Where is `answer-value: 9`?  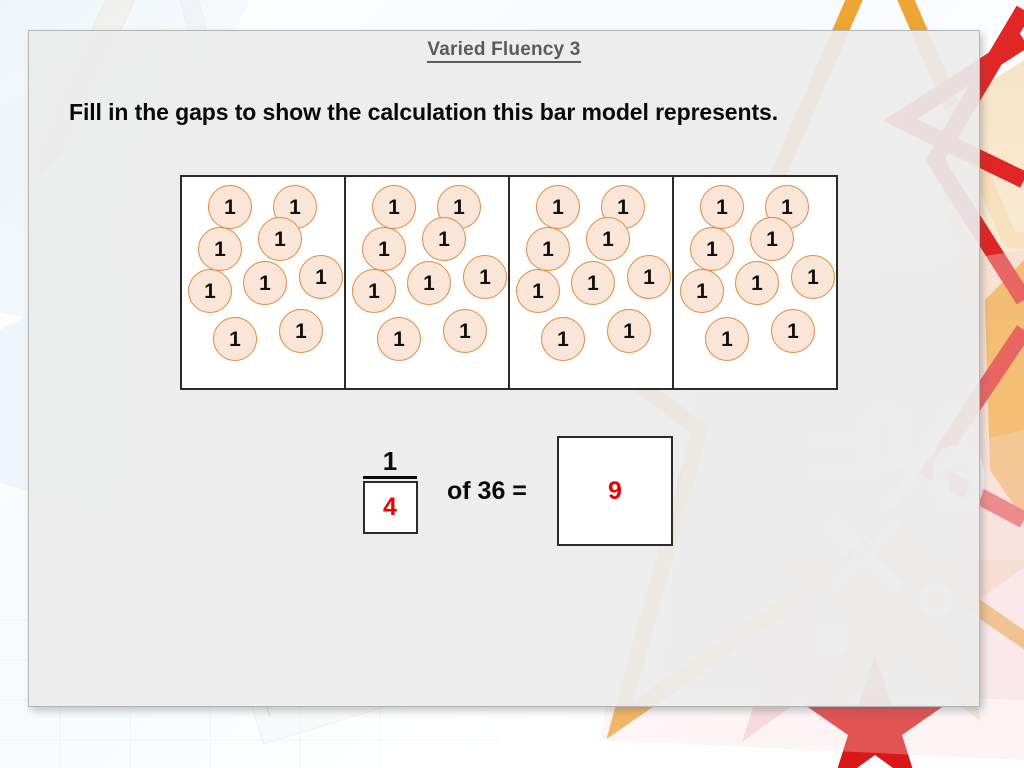
answer-value: 9 is located at coordinates (614, 490).